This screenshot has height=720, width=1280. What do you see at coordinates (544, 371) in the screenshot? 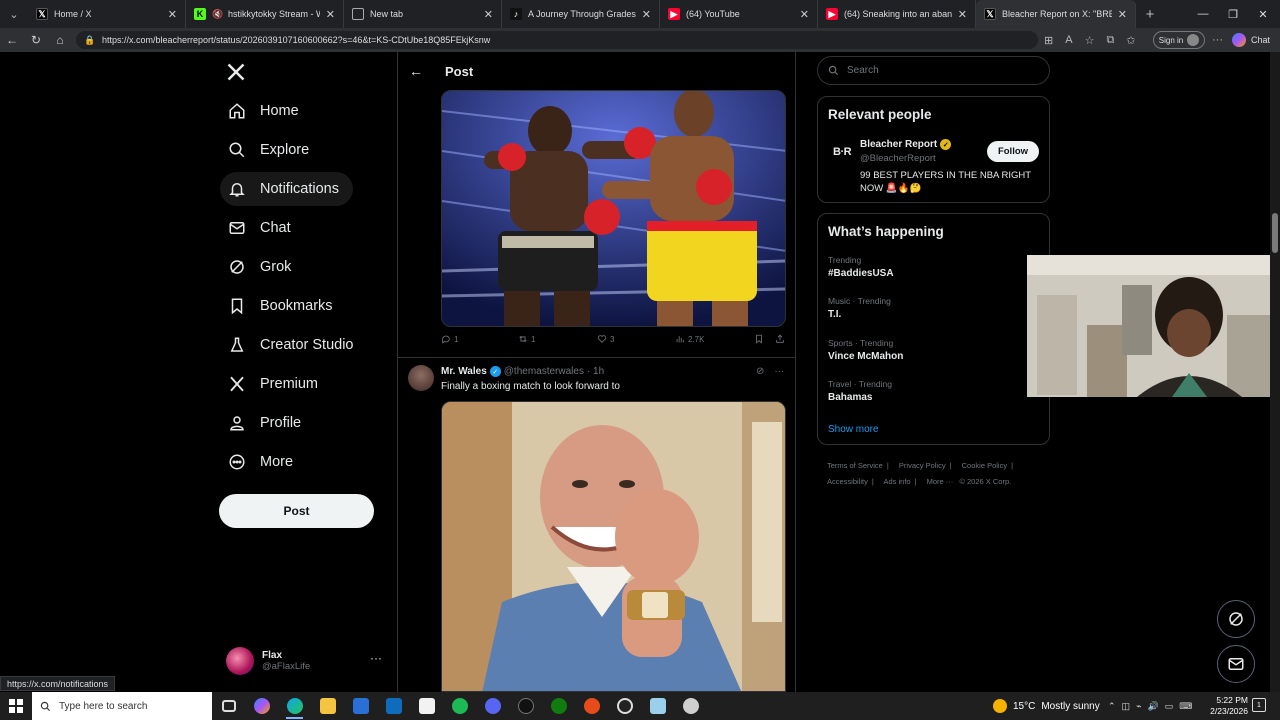
I see `reply-author-handle: @themasterwales` at bounding box center [544, 371].